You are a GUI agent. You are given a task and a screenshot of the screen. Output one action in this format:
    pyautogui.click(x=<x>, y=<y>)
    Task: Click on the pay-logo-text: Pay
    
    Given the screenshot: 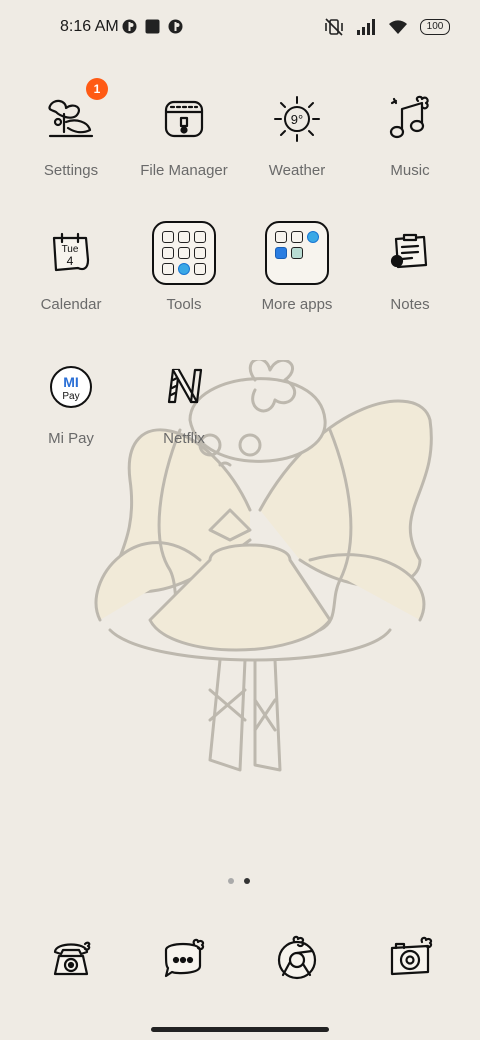 What is the action you would take?
    pyautogui.click(x=70, y=396)
    